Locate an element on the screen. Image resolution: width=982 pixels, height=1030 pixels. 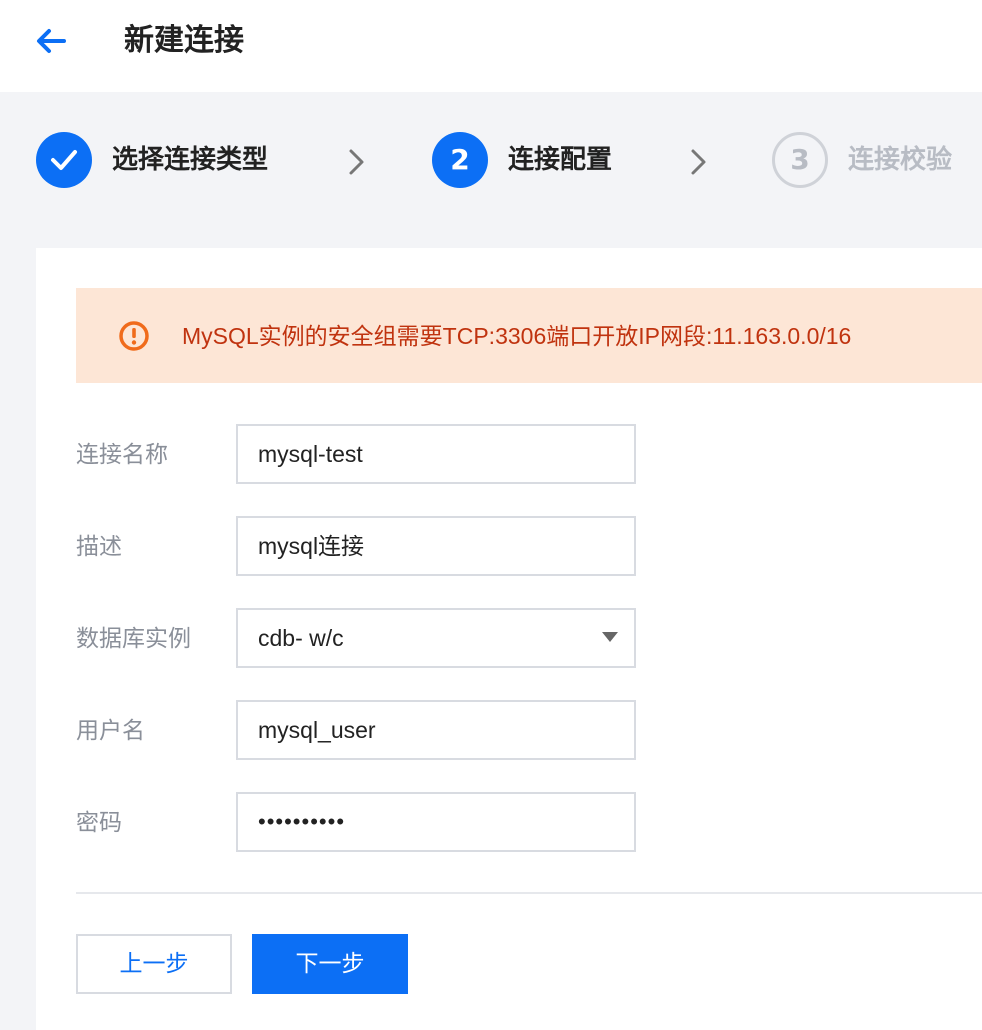
warning-icon is located at coordinates (134, 336).